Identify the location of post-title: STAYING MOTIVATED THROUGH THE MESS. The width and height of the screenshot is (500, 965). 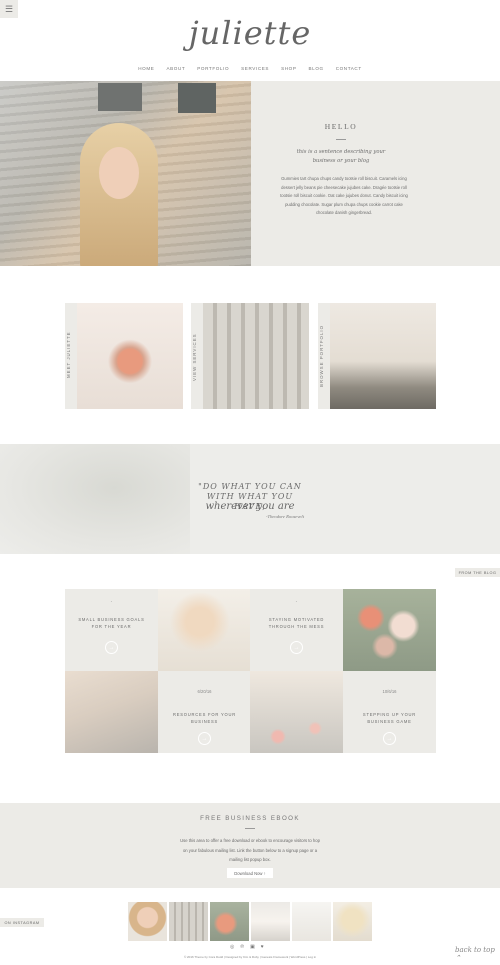
(296, 623).